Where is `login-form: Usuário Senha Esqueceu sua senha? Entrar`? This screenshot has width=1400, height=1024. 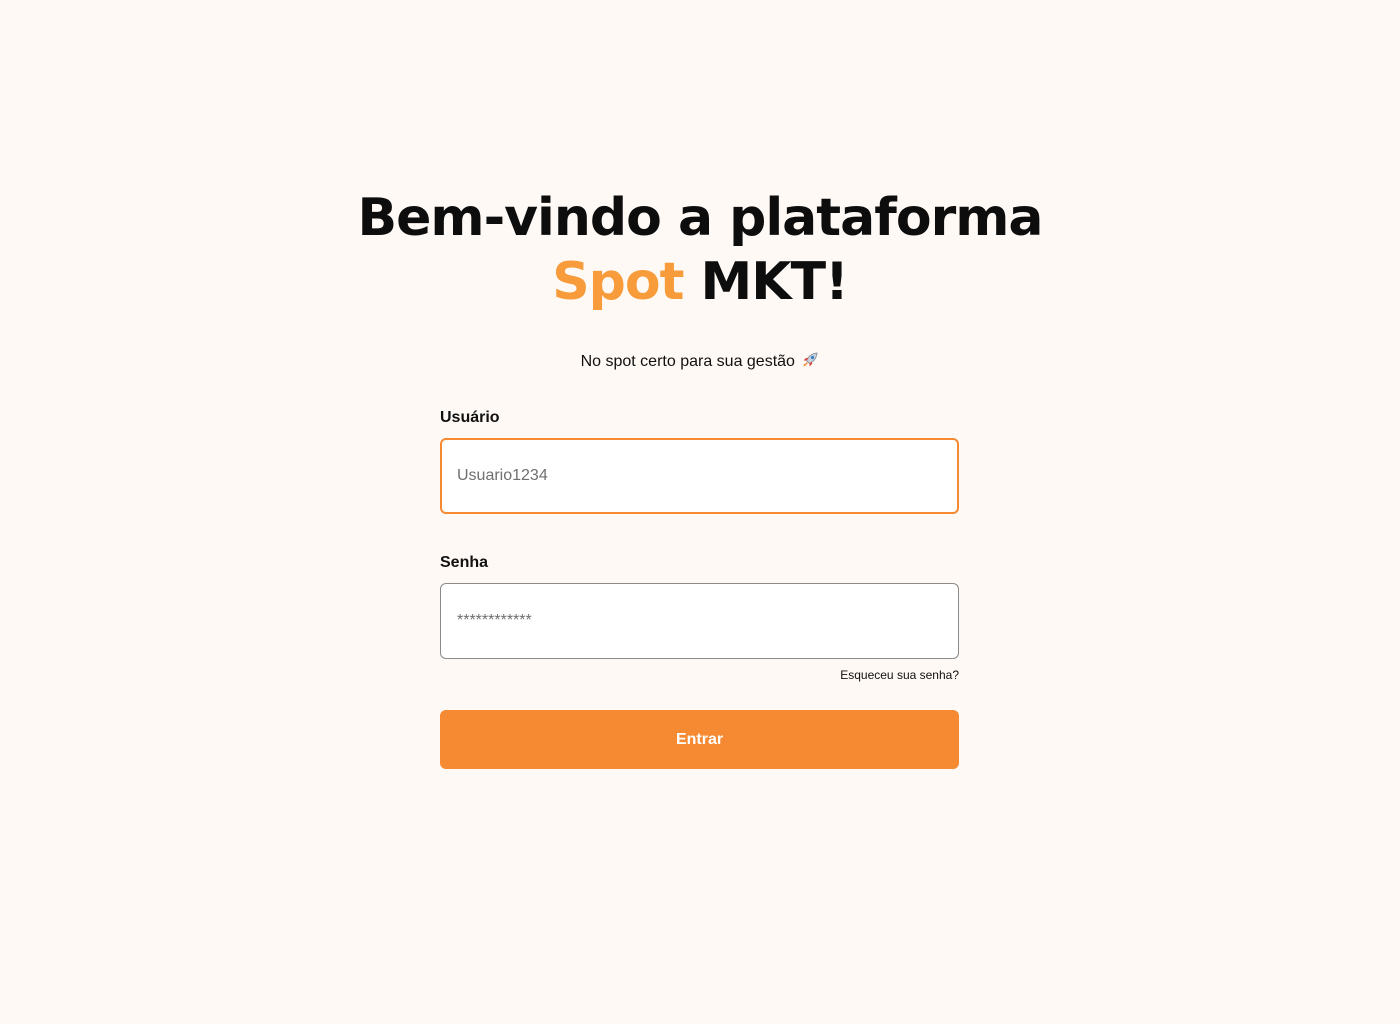 login-form: Usuário Senha Esqueceu sua senha? Entrar is located at coordinates (699, 587).